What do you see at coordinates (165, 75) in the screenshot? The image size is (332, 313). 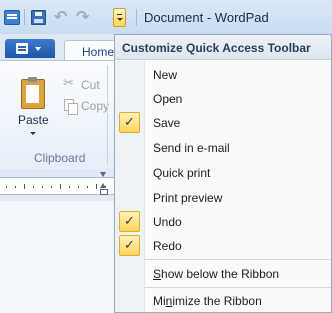 I see `menu-item-label: New` at bounding box center [165, 75].